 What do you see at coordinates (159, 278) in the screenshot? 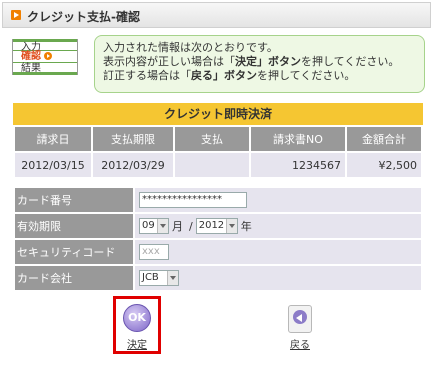
I see `card-company-select: JCB` at bounding box center [159, 278].